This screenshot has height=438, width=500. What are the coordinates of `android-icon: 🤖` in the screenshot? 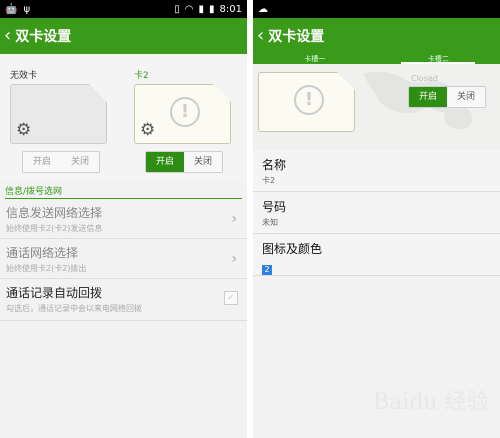 It's located at (11, 9).